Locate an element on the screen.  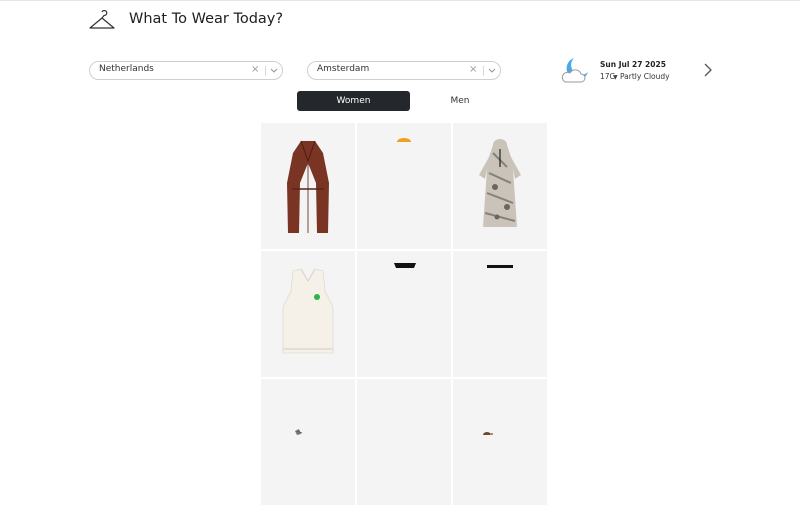
orange-item-image is located at coordinates (404, 140).